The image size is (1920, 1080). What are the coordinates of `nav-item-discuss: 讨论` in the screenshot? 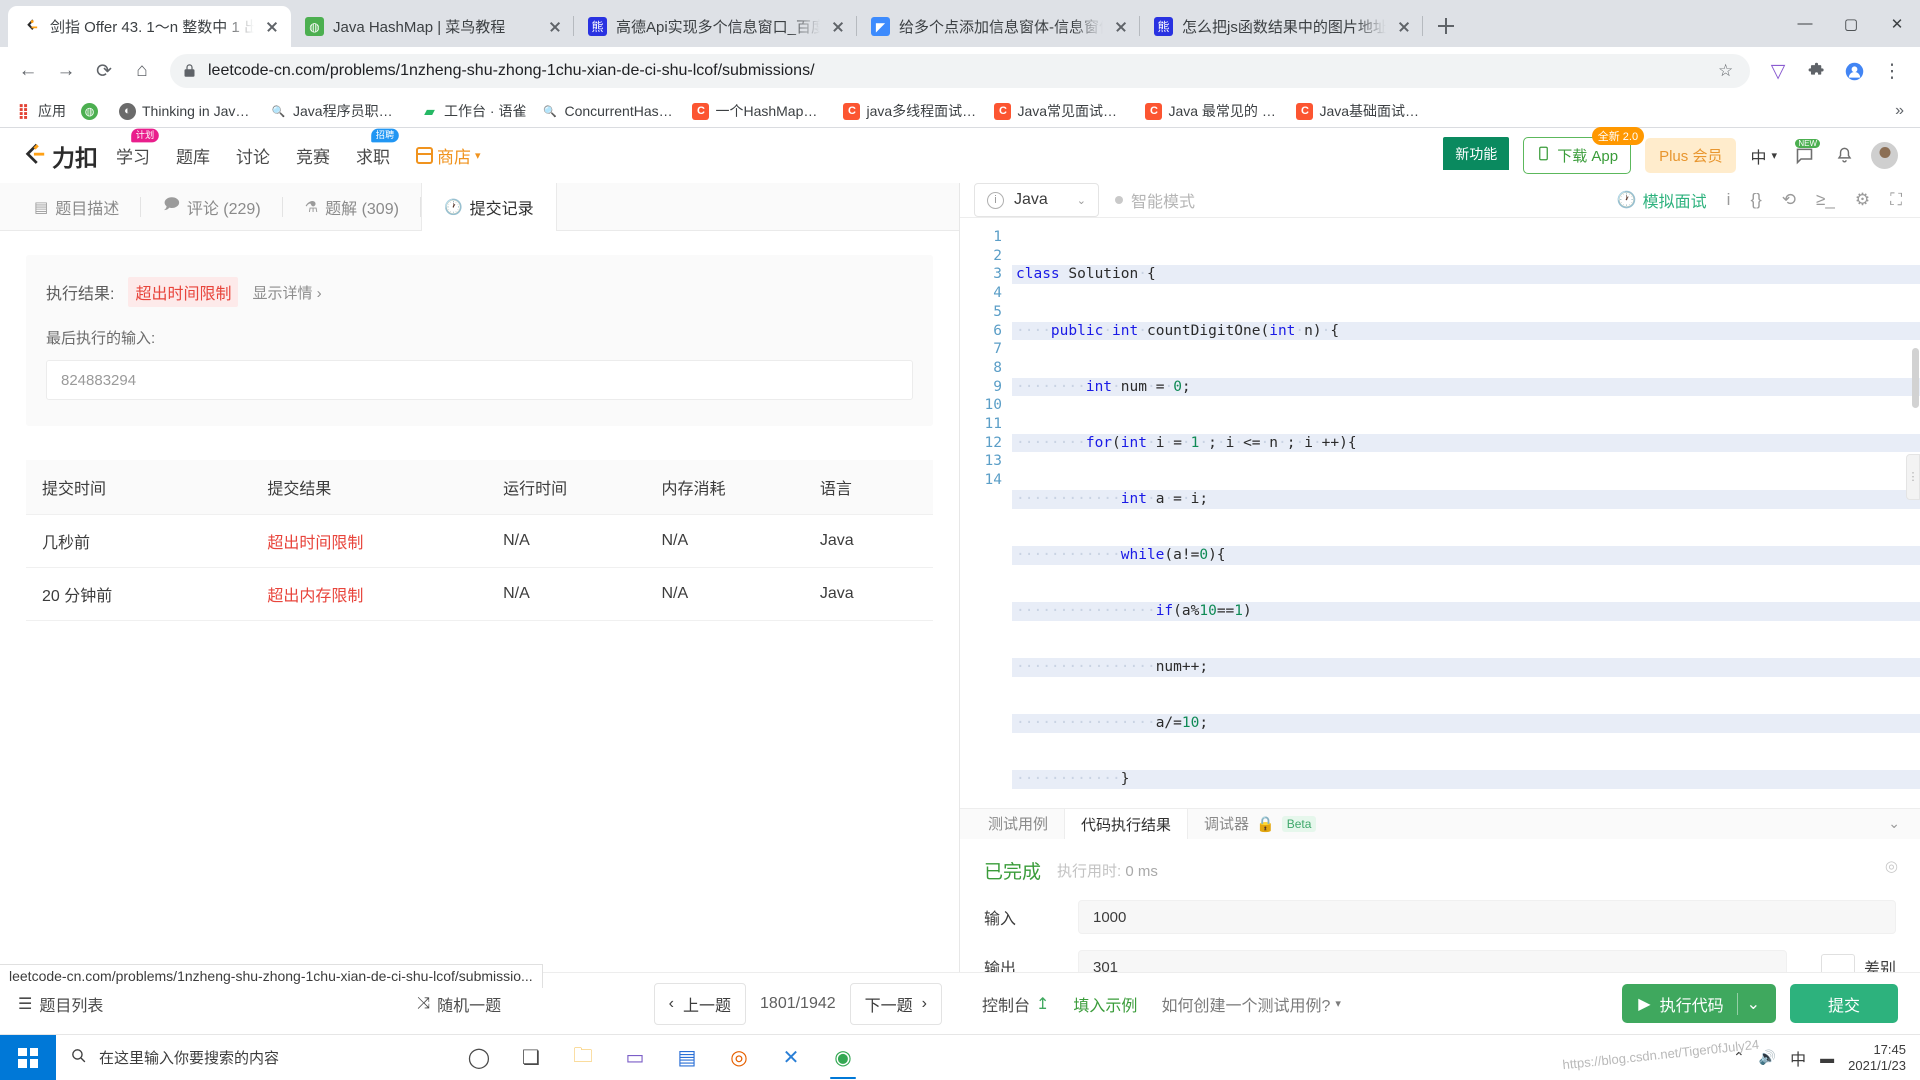 It's located at (253, 155).